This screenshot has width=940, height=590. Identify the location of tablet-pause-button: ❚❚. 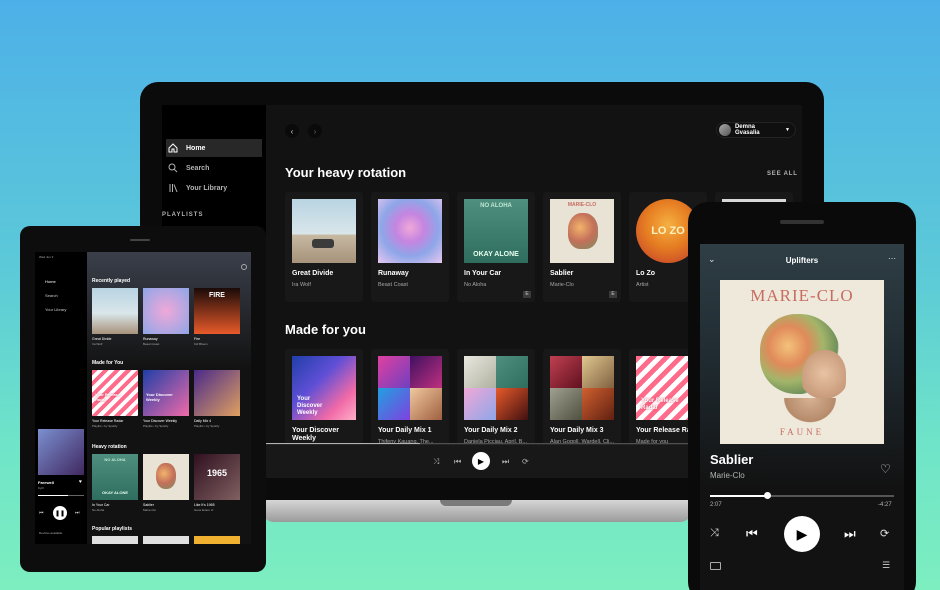
(60, 513).